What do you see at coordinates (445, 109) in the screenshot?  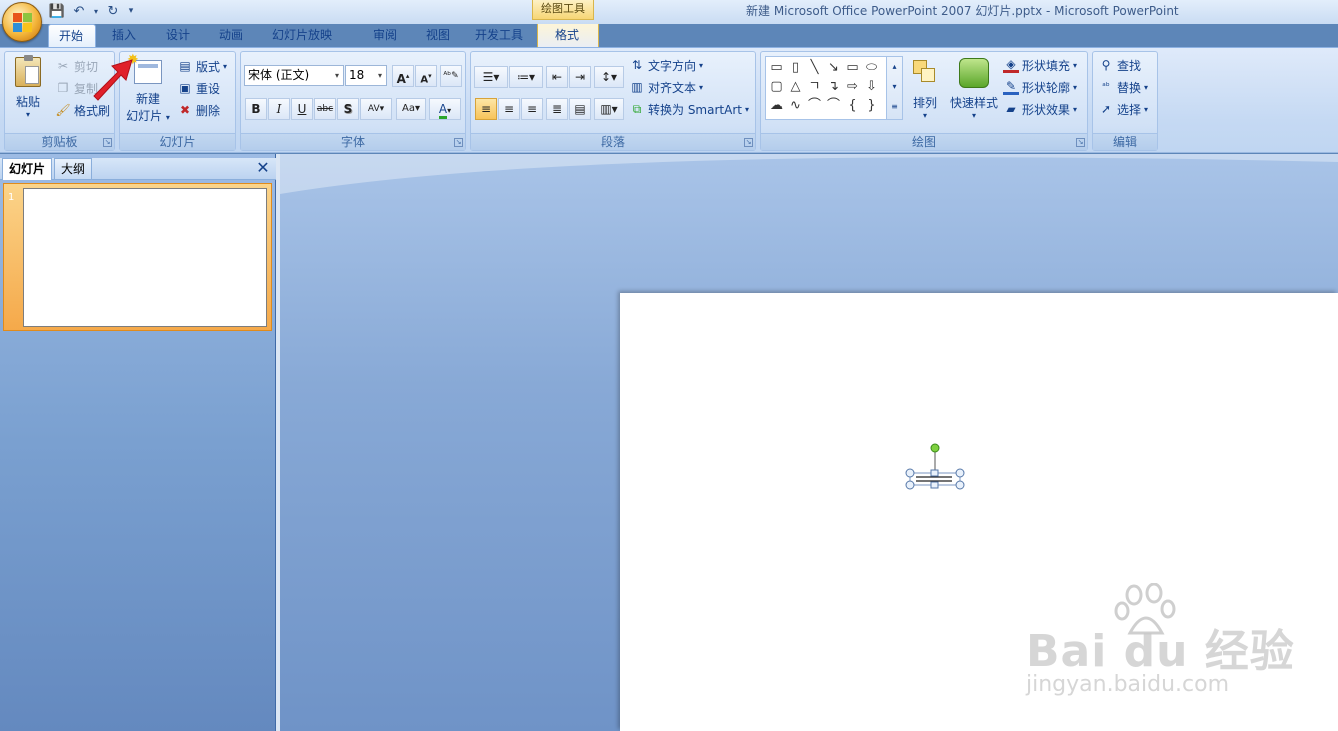 I see `font-color-icon: A▾` at bounding box center [445, 109].